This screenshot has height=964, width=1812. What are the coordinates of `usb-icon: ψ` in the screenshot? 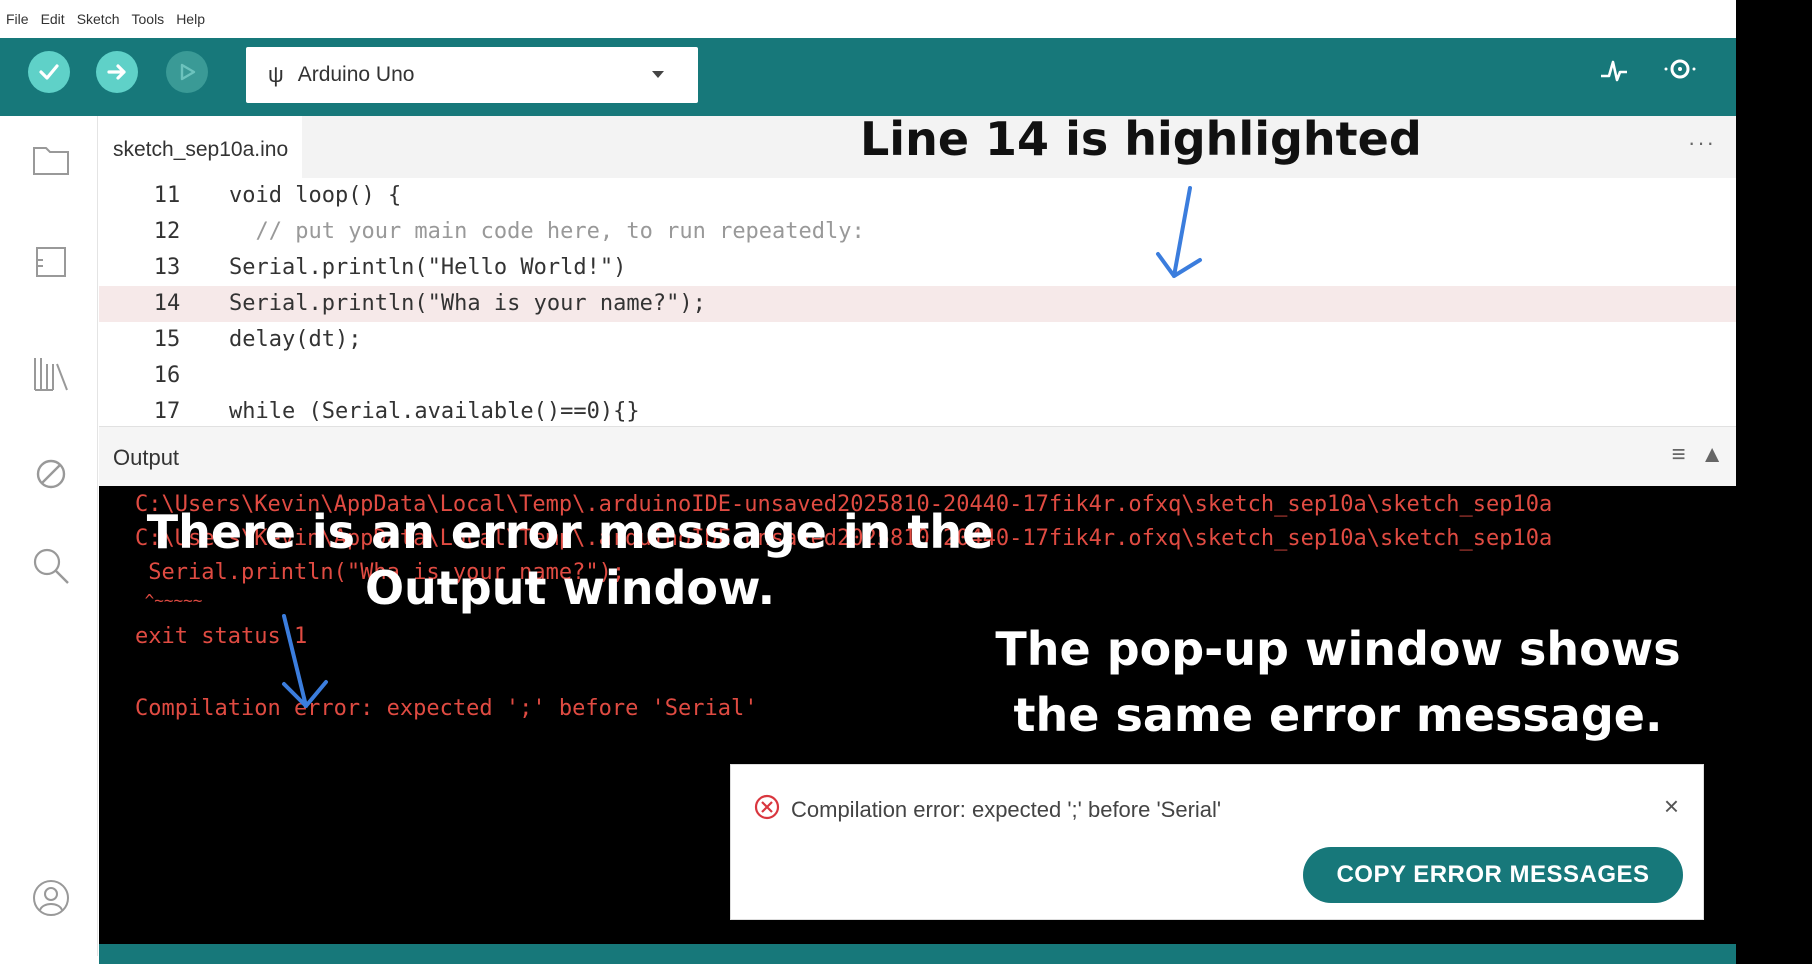 It's located at (276, 74).